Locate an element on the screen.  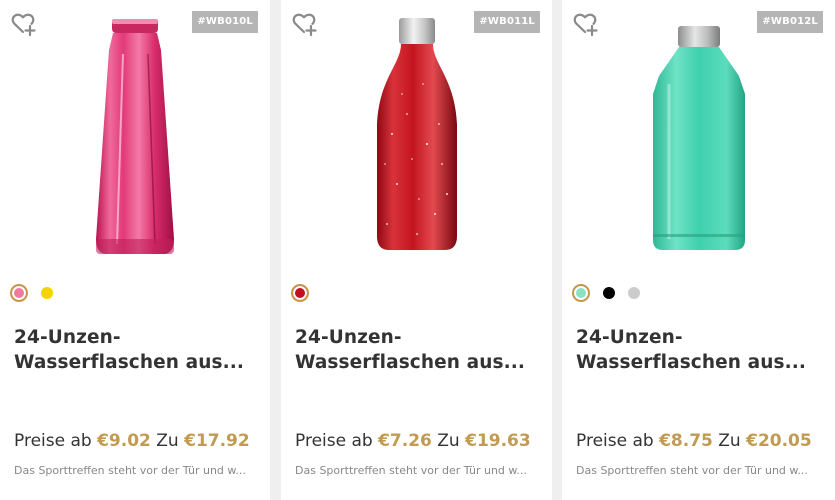
color-swatch-yellow is located at coordinates (47, 293).